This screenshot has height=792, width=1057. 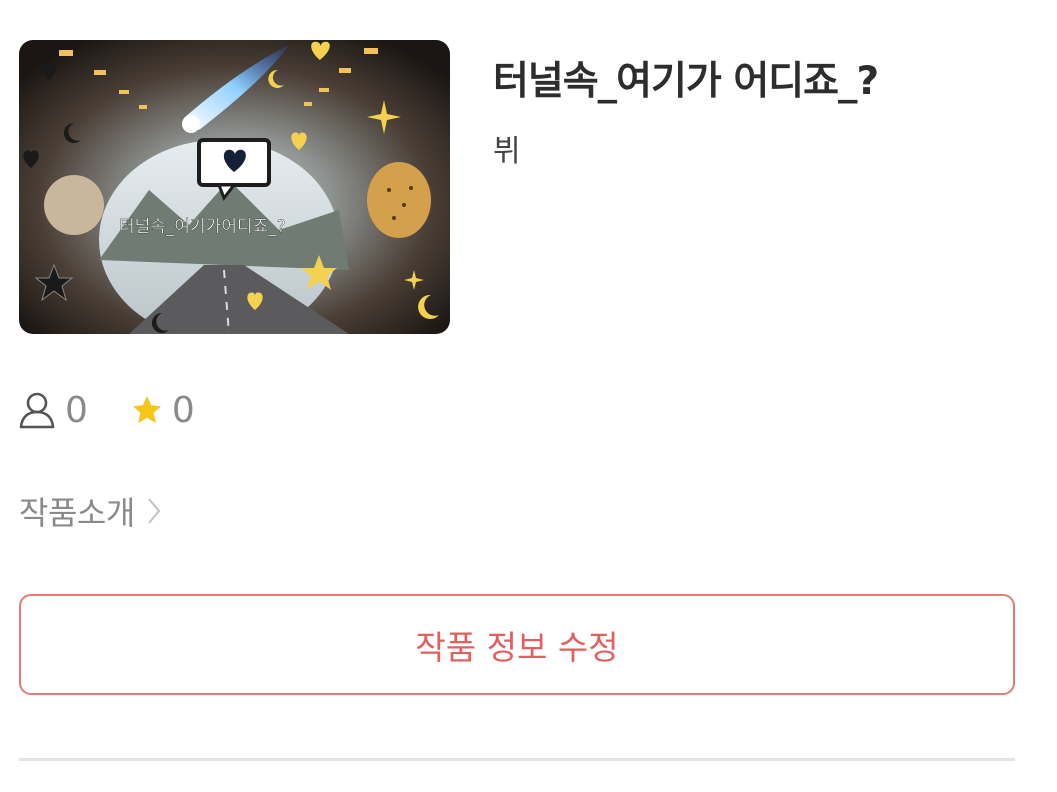 What do you see at coordinates (202, 227) in the screenshot?
I see `cover-caption: 터널속_여기가어디죠_?` at bounding box center [202, 227].